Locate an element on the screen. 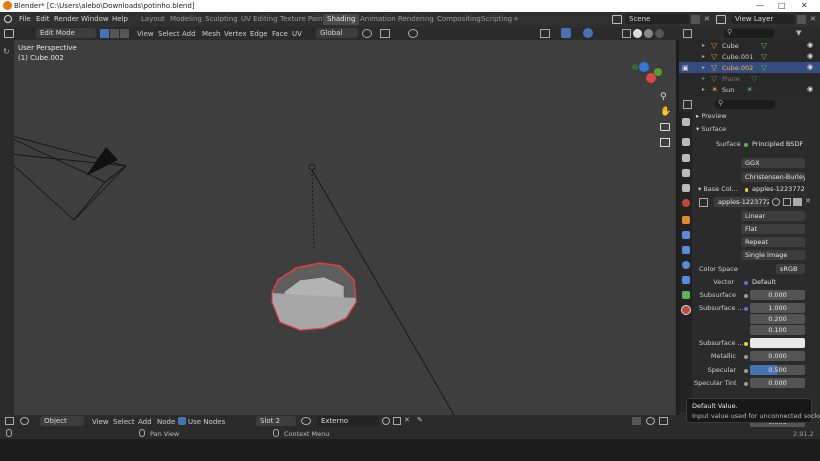 The width and height of the screenshot is (820, 461). outliner-row-cube: ▸ ▽ Cube ▽ ◉ is located at coordinates (749, 45).